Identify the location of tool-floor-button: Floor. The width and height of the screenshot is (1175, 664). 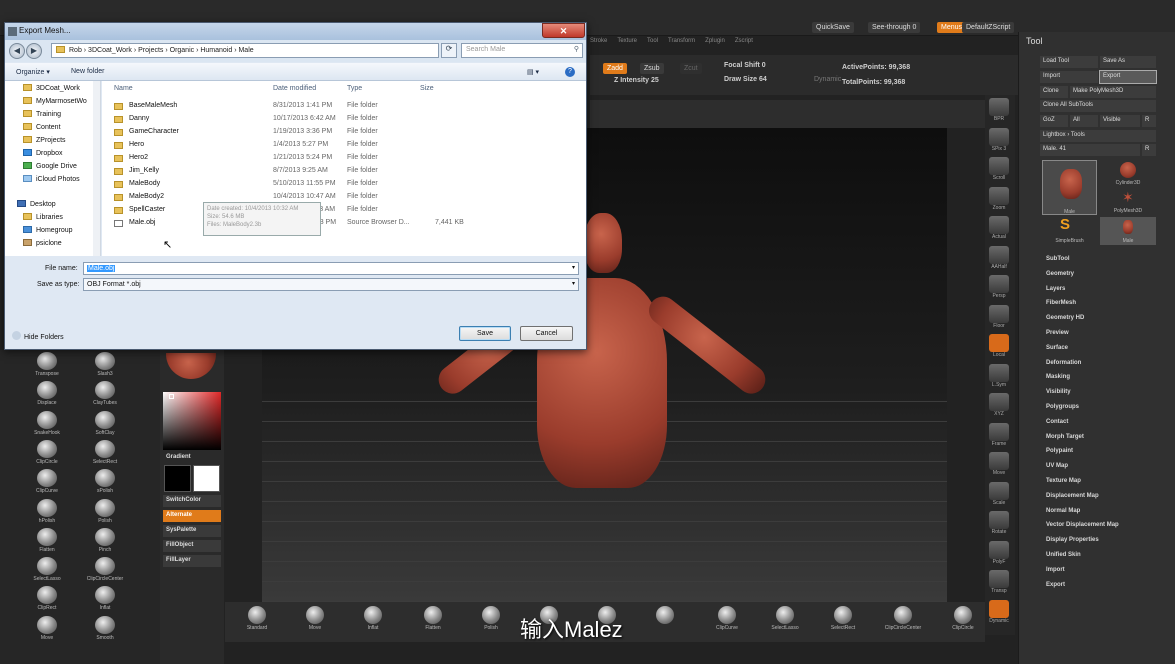
(999, 318).